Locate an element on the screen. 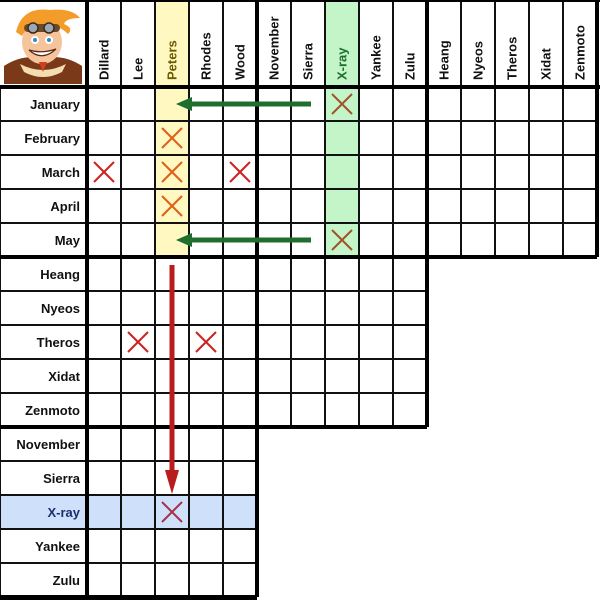  grid-cell-february-heang is located at coordinates (444, 138).